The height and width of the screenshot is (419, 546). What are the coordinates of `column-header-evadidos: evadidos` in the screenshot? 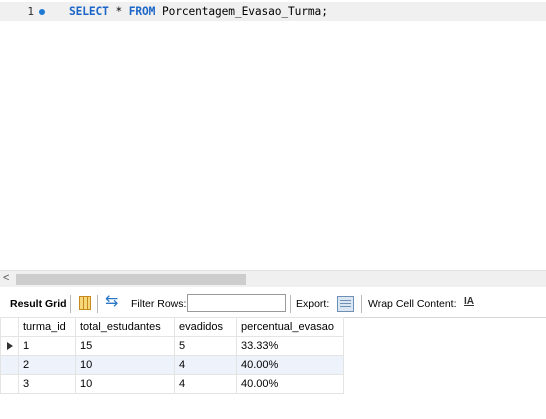 It's located at (205, 327).